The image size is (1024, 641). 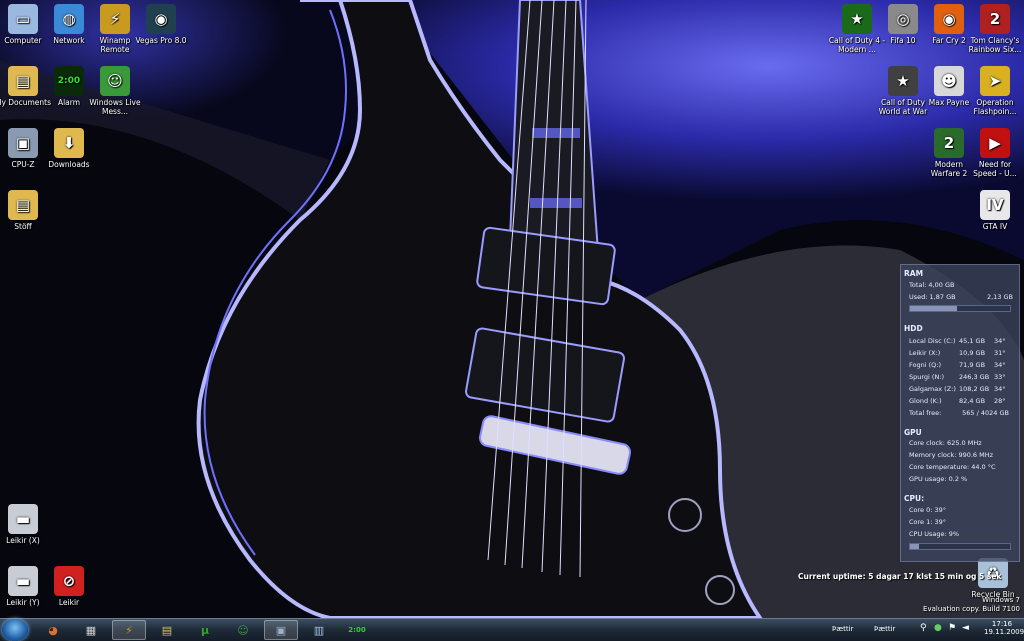 I want to click on desktop-icon: ◉ Vegas Pro 8.0, so click(x=161, y=24).